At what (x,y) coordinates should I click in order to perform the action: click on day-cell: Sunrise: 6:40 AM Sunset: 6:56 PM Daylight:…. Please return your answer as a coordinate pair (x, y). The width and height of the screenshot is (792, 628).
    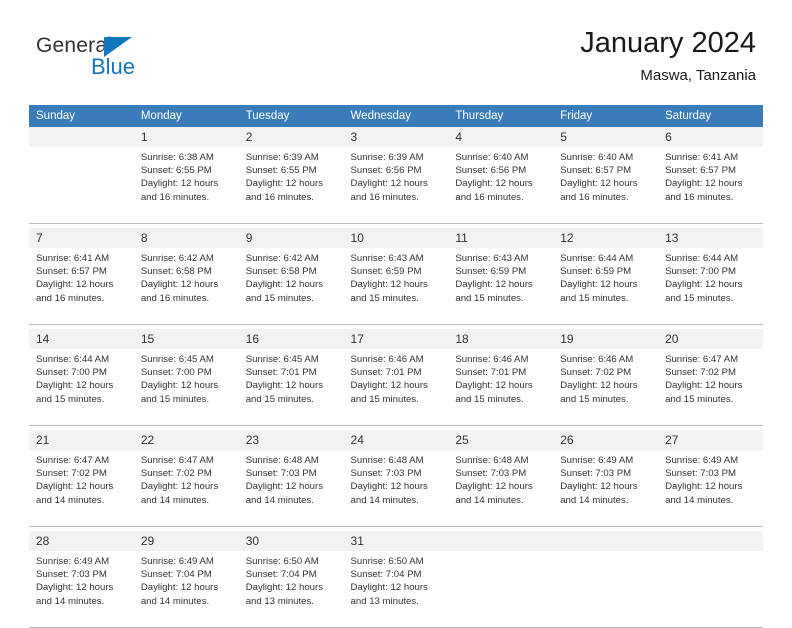
    Looking at the image, I should click on (501, 185).